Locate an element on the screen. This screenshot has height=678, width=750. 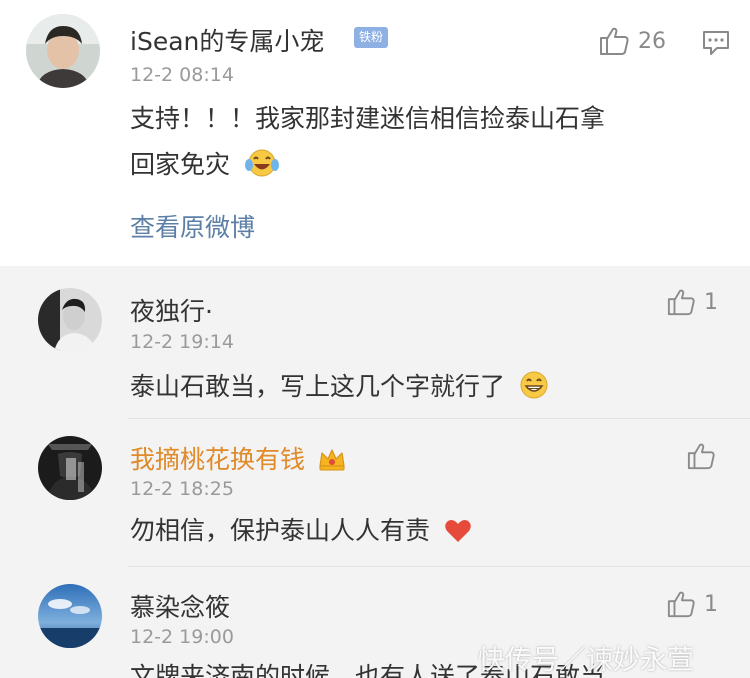
reply-icon is located at coordinates (716, 45).